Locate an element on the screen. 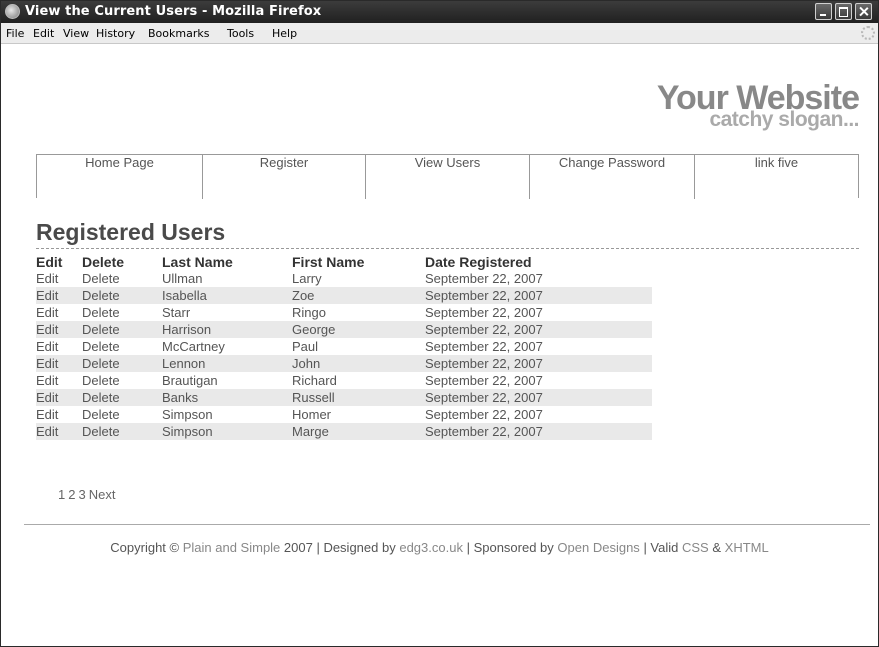  footer-valid: | Valid is located at coordinates (661, 547).